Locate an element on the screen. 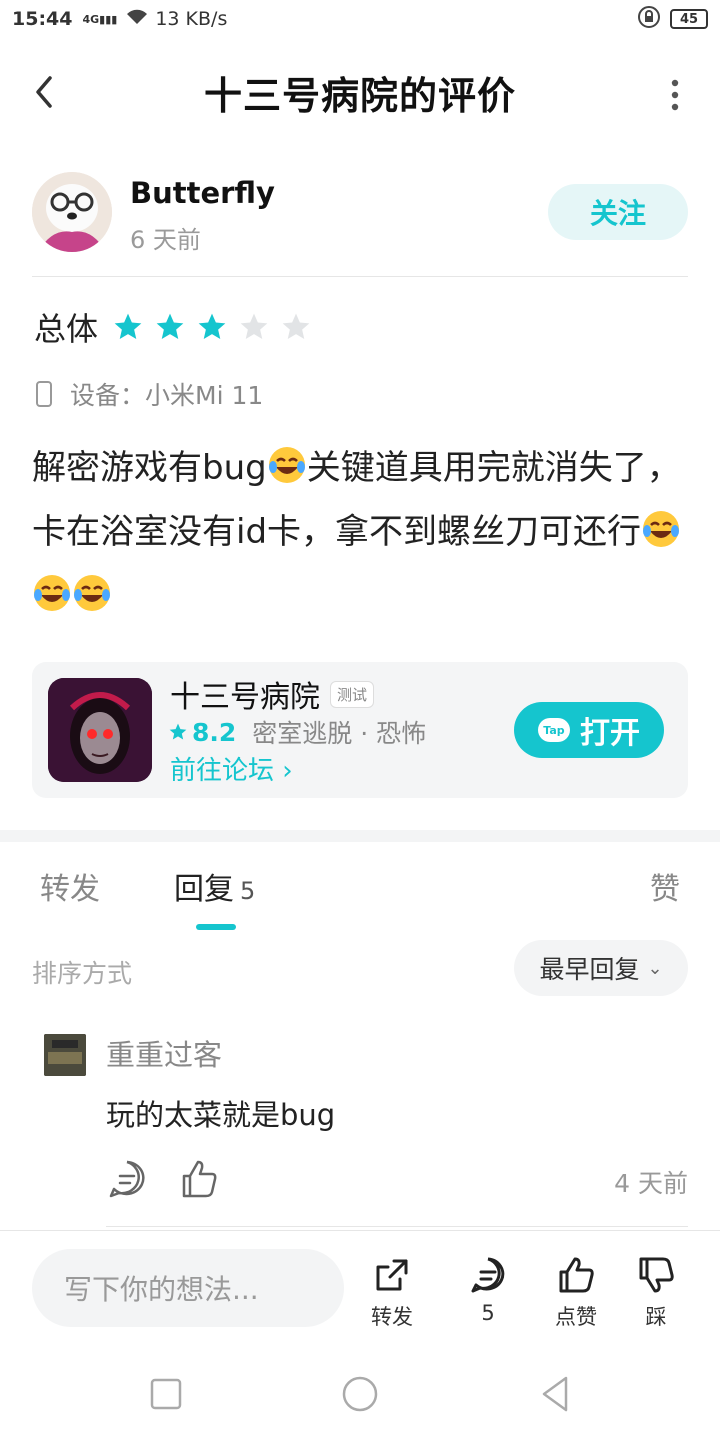 This screenshot has height=1440, width=720. device-text: 设备：小米Mi 11 is located at coordinates (167, 395).